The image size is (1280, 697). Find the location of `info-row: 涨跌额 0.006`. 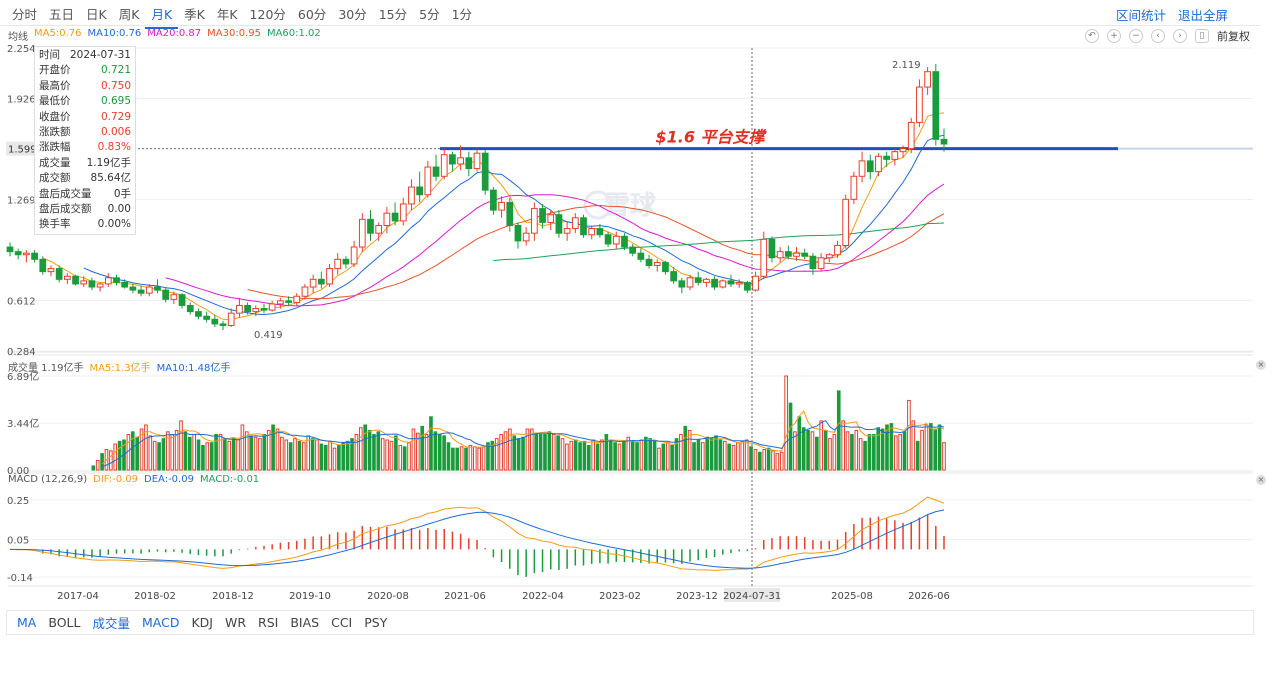

info-row: 涨跌额 0.006 is located at coordinates (85, 132).